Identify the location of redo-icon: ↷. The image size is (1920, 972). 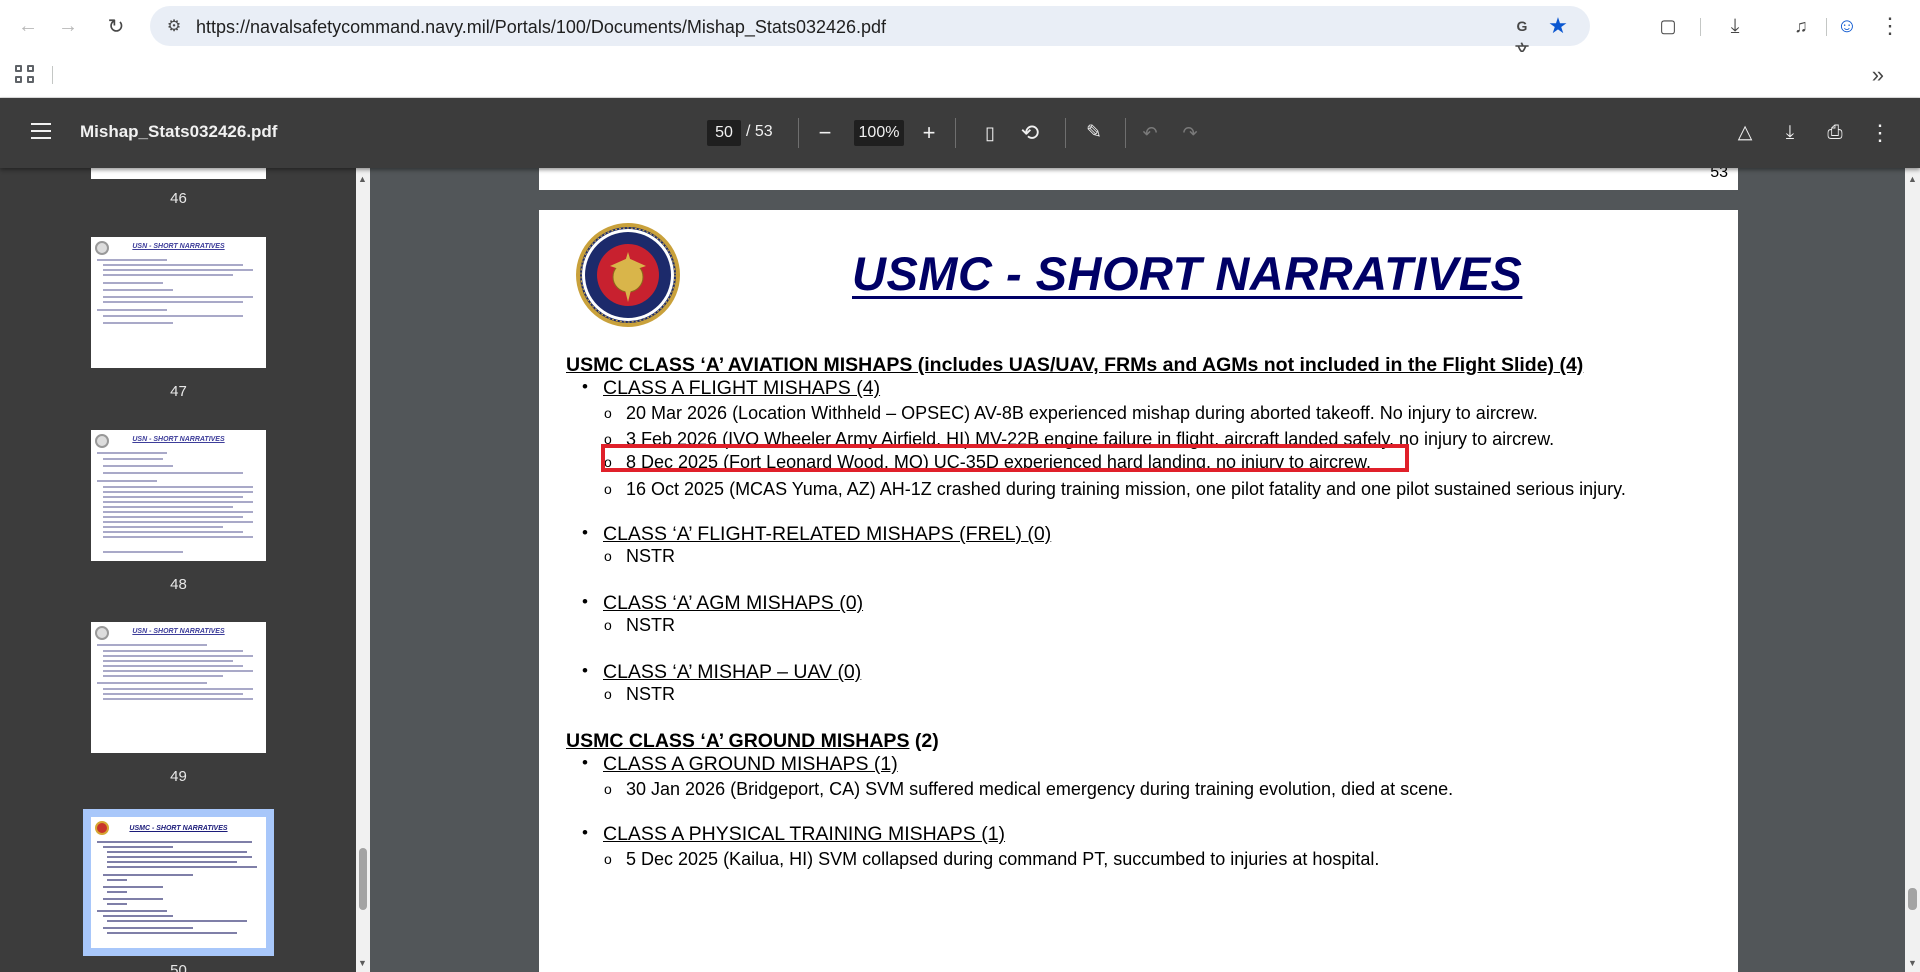
(1190, 133).